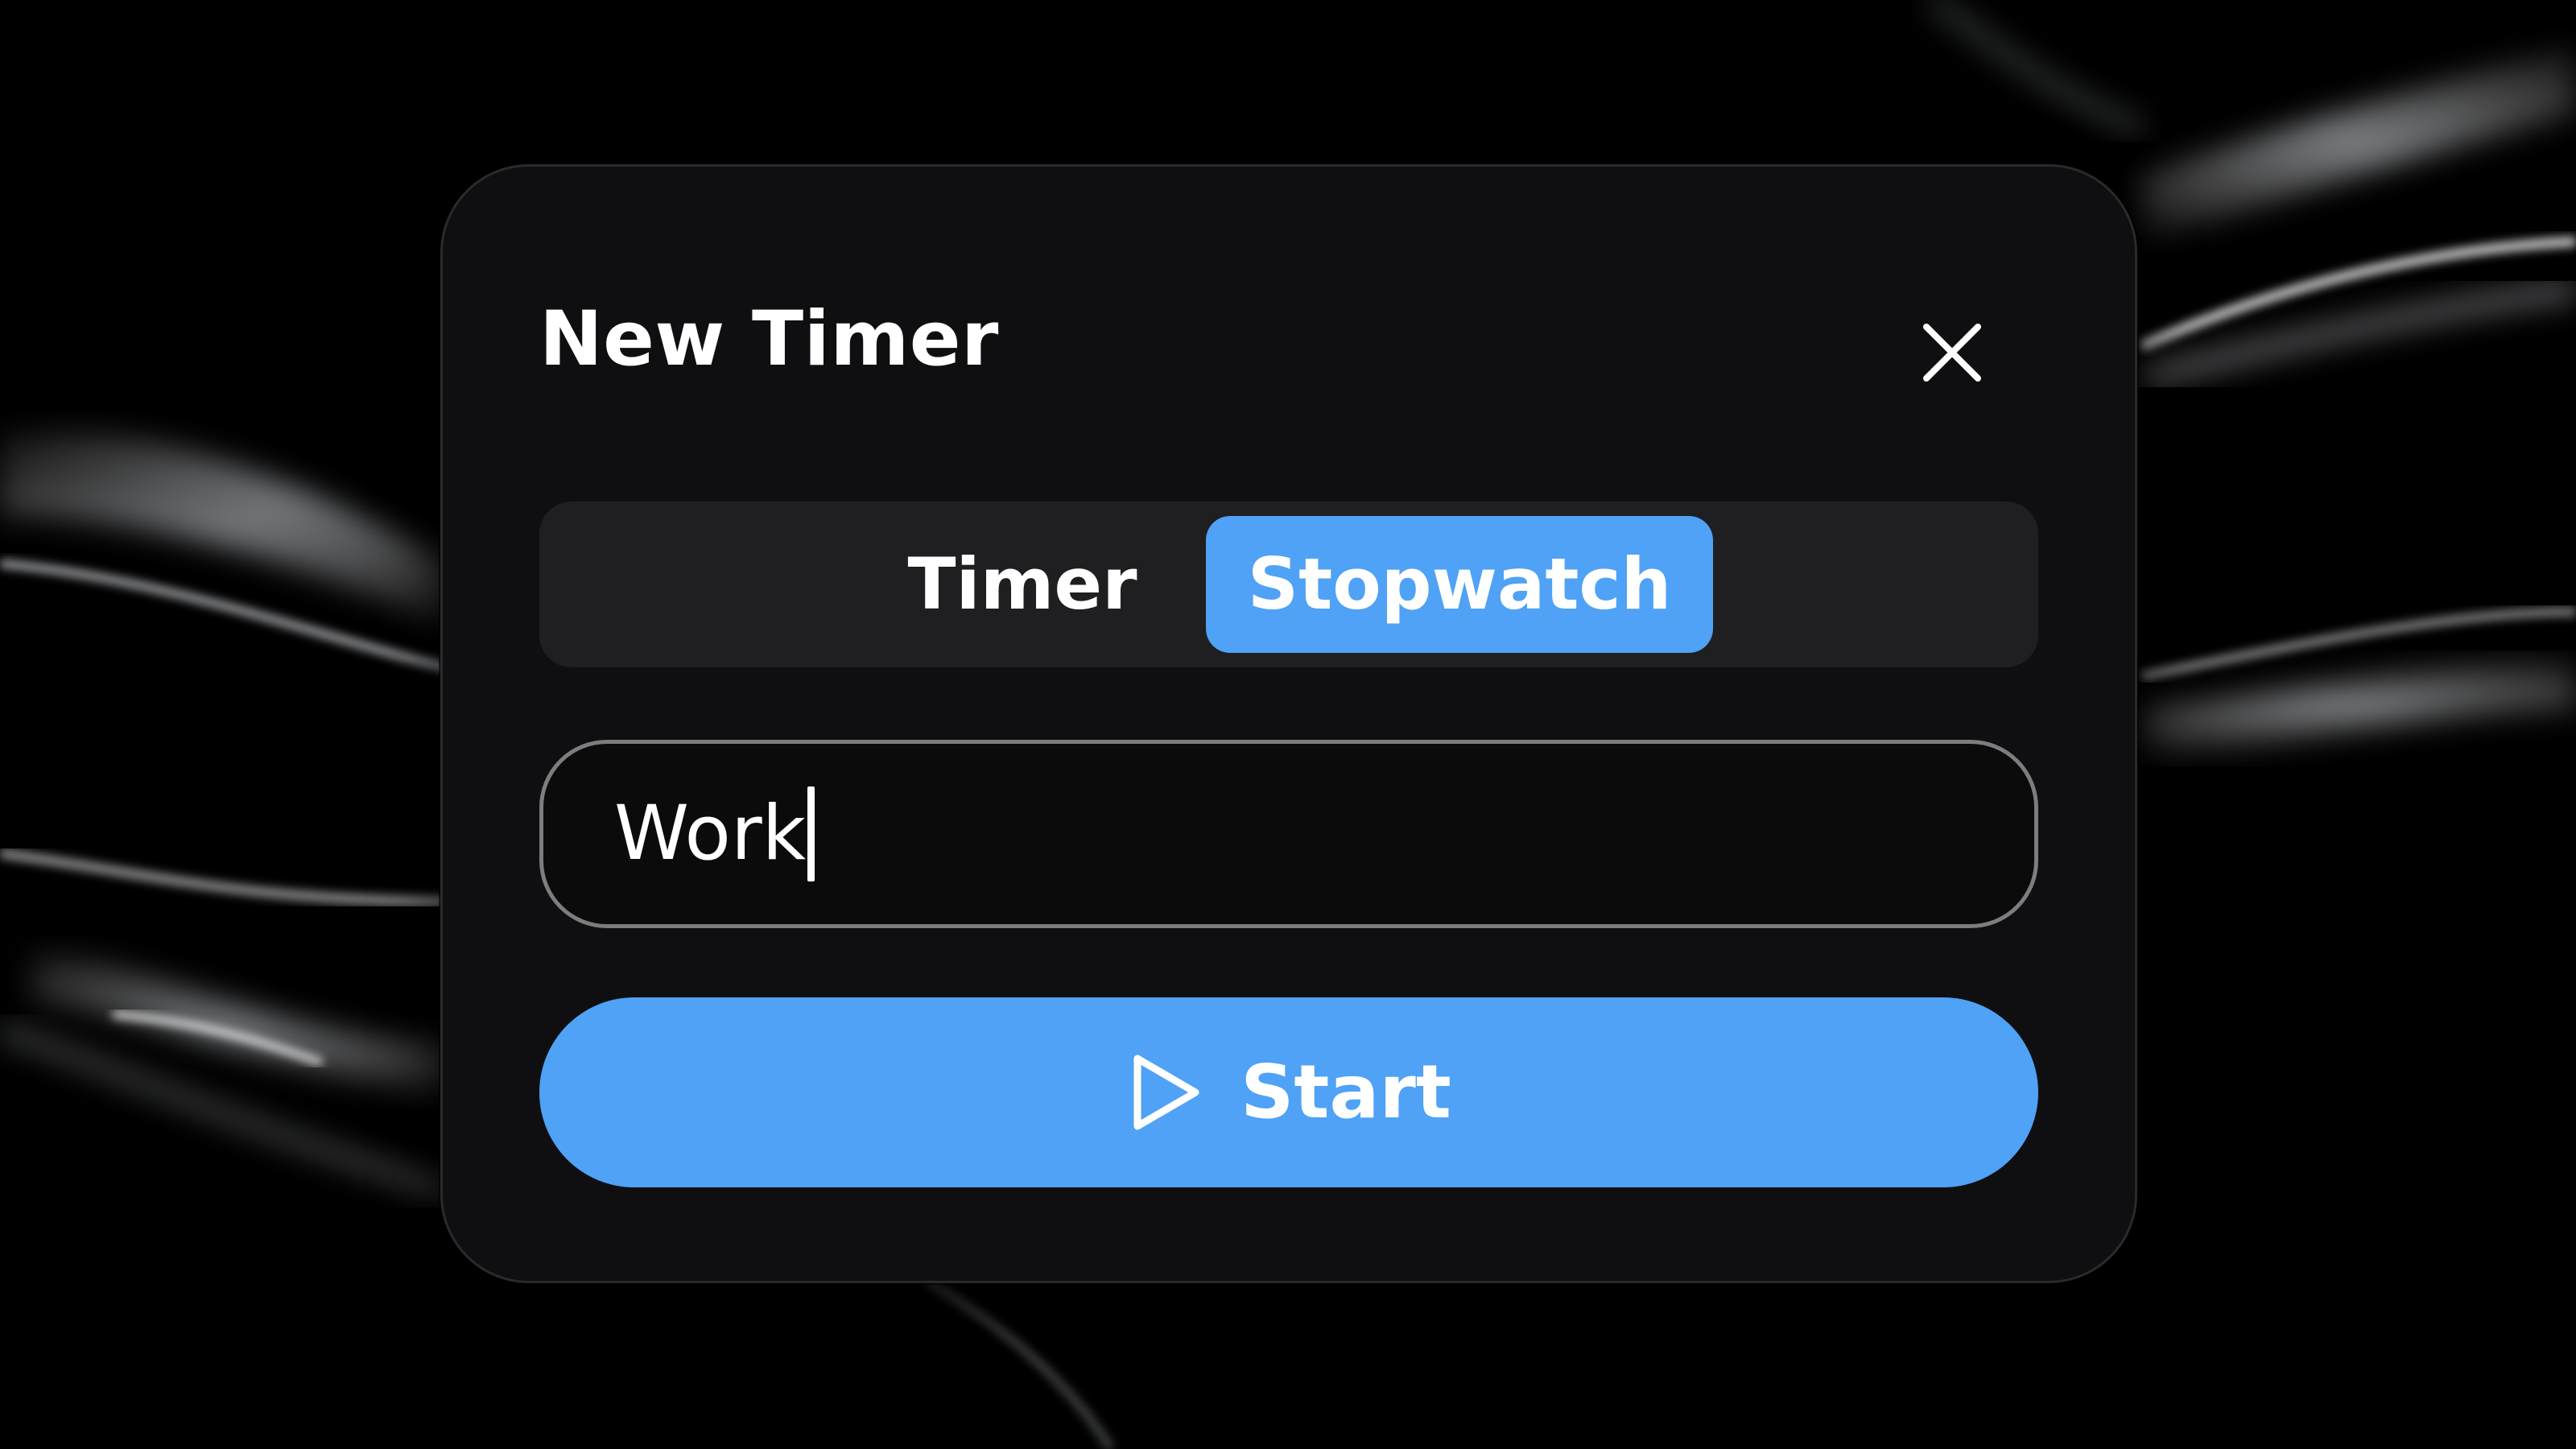 This screenshot has height=1449, width=2576. Describe the element at coordinates (1288, 834) in the screenshot. I see `timer-name-input: Work` at that location.